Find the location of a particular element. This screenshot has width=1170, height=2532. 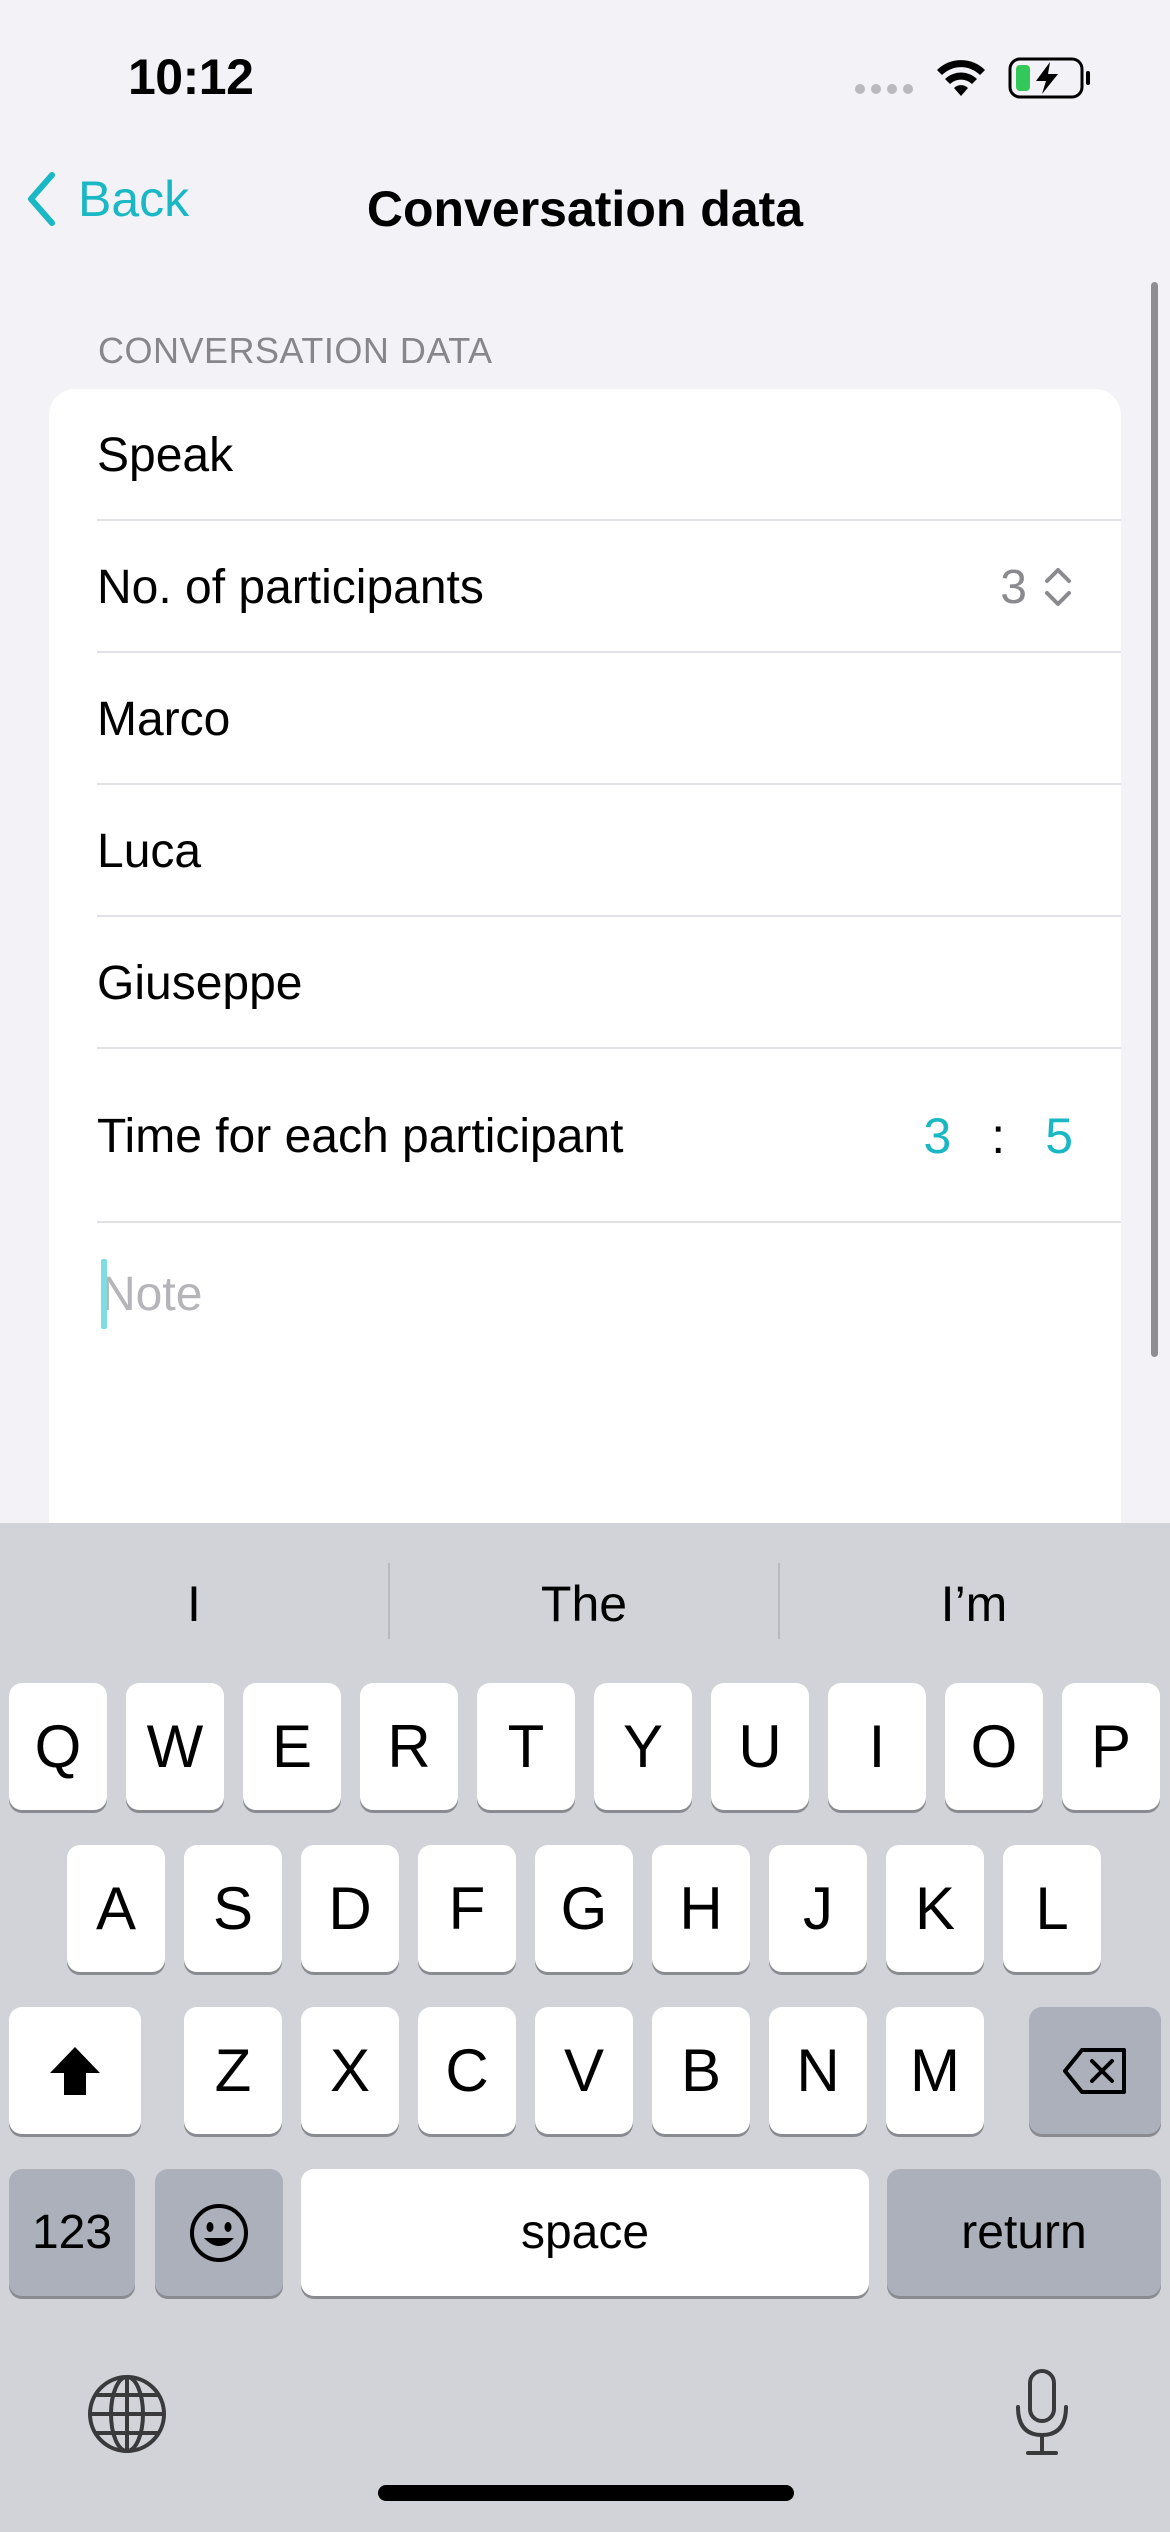

delete-backward-icon is located at coordinates (1094, 2070).